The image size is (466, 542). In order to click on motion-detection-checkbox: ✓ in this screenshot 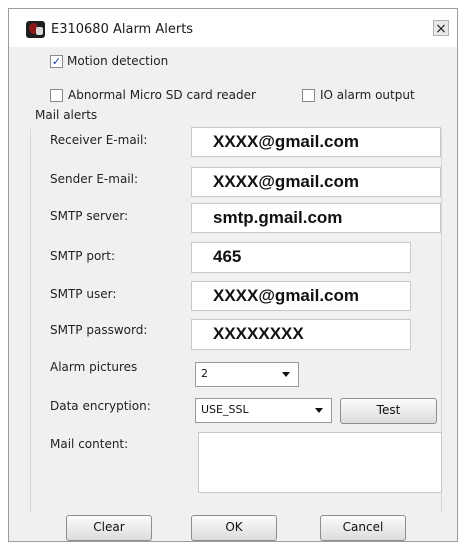, I will do `click(56, 61)`.